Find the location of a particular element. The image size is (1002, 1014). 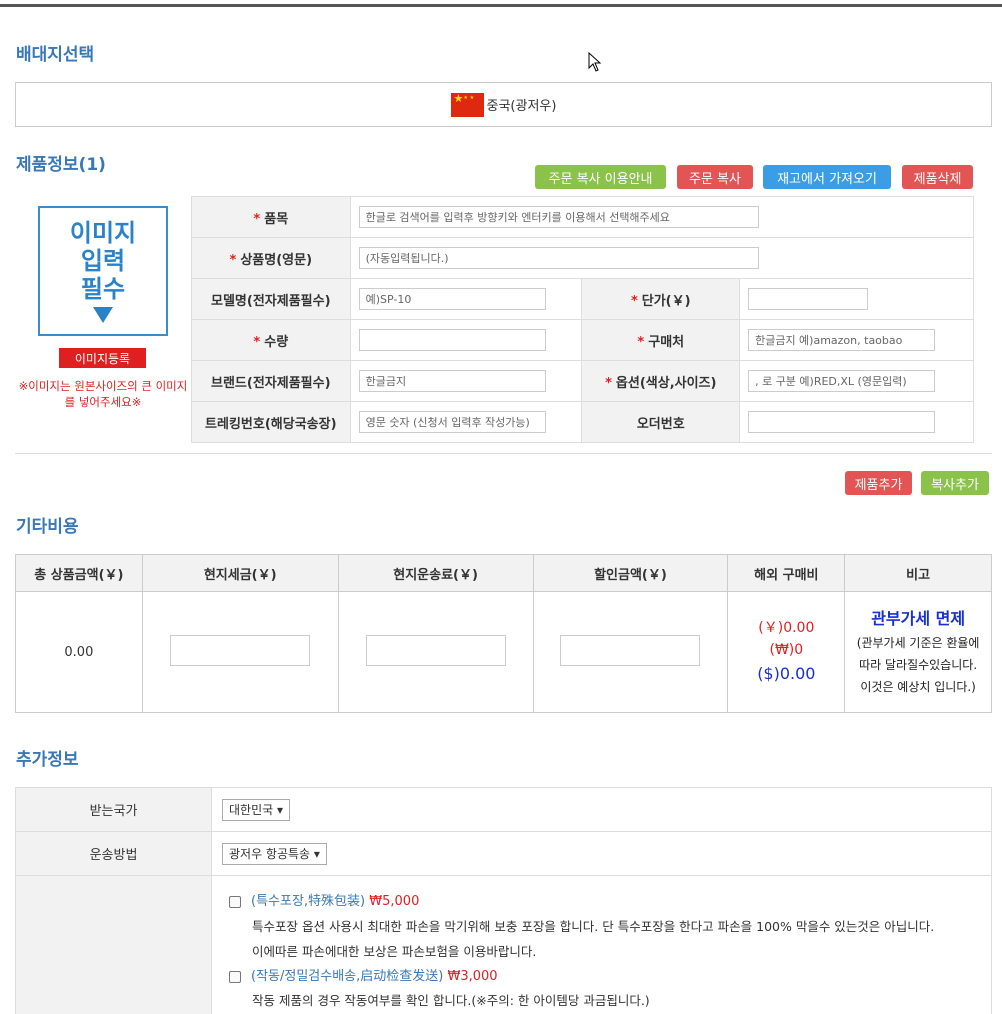

image-required-line3: 필수 is located at coordinates (103, 289).